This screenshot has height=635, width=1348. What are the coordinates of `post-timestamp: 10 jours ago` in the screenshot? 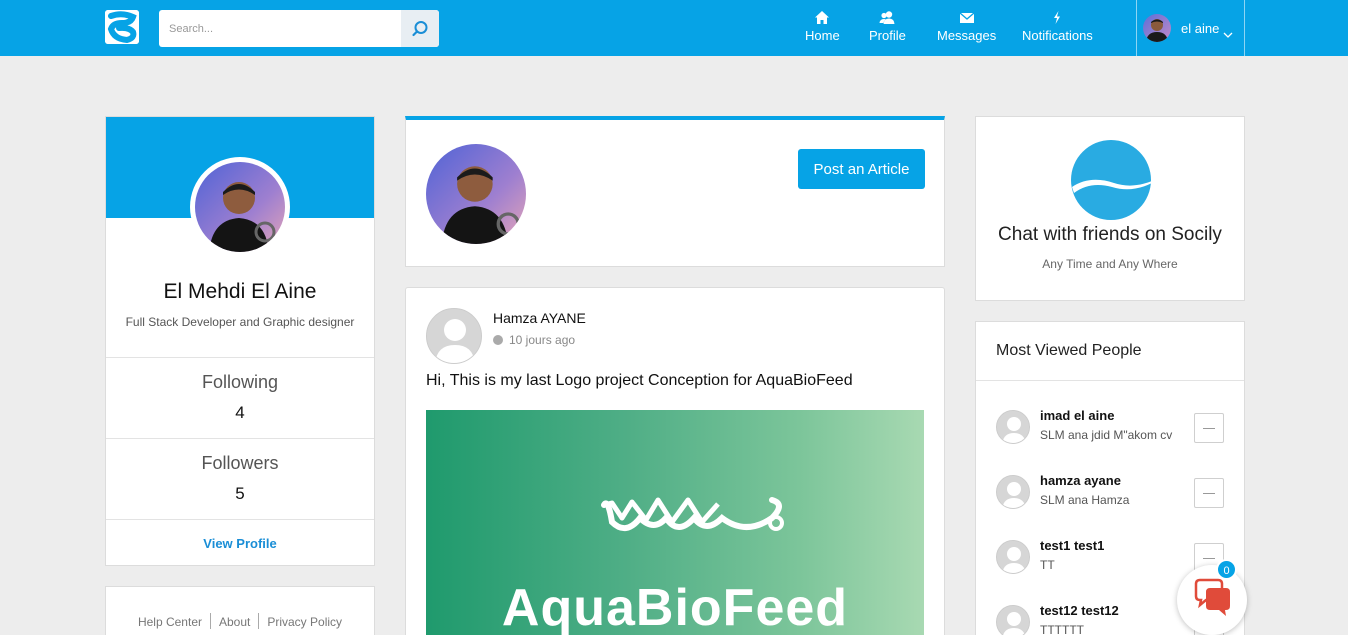 It's located at (534, 340).